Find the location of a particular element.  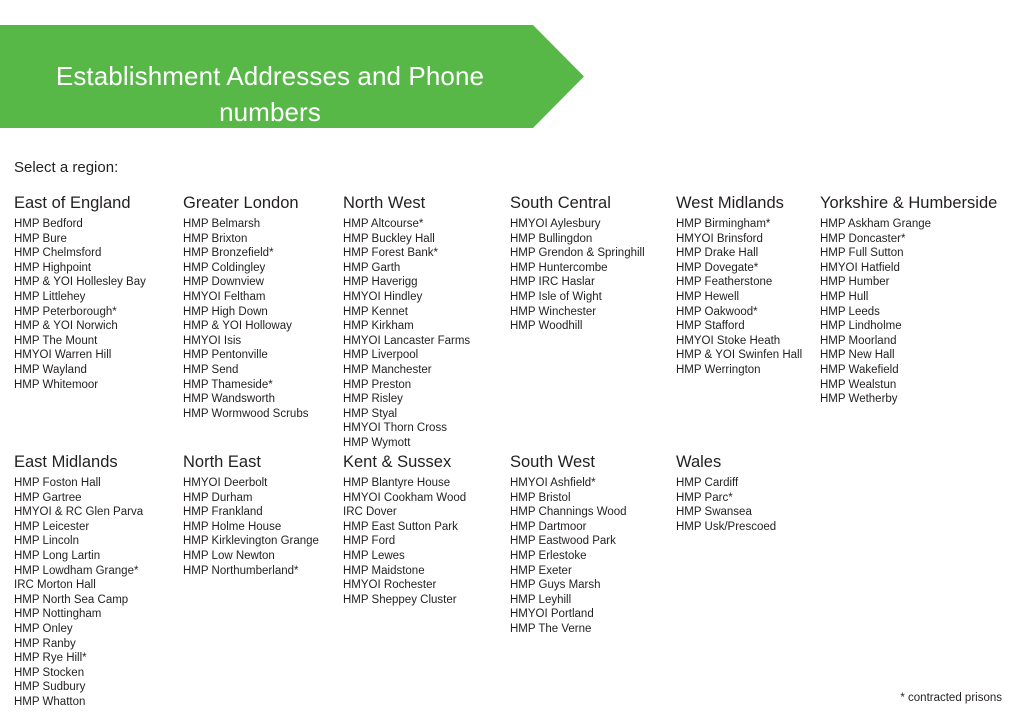

list-item: HMP Wealstun is located at coordinates (919, 385).